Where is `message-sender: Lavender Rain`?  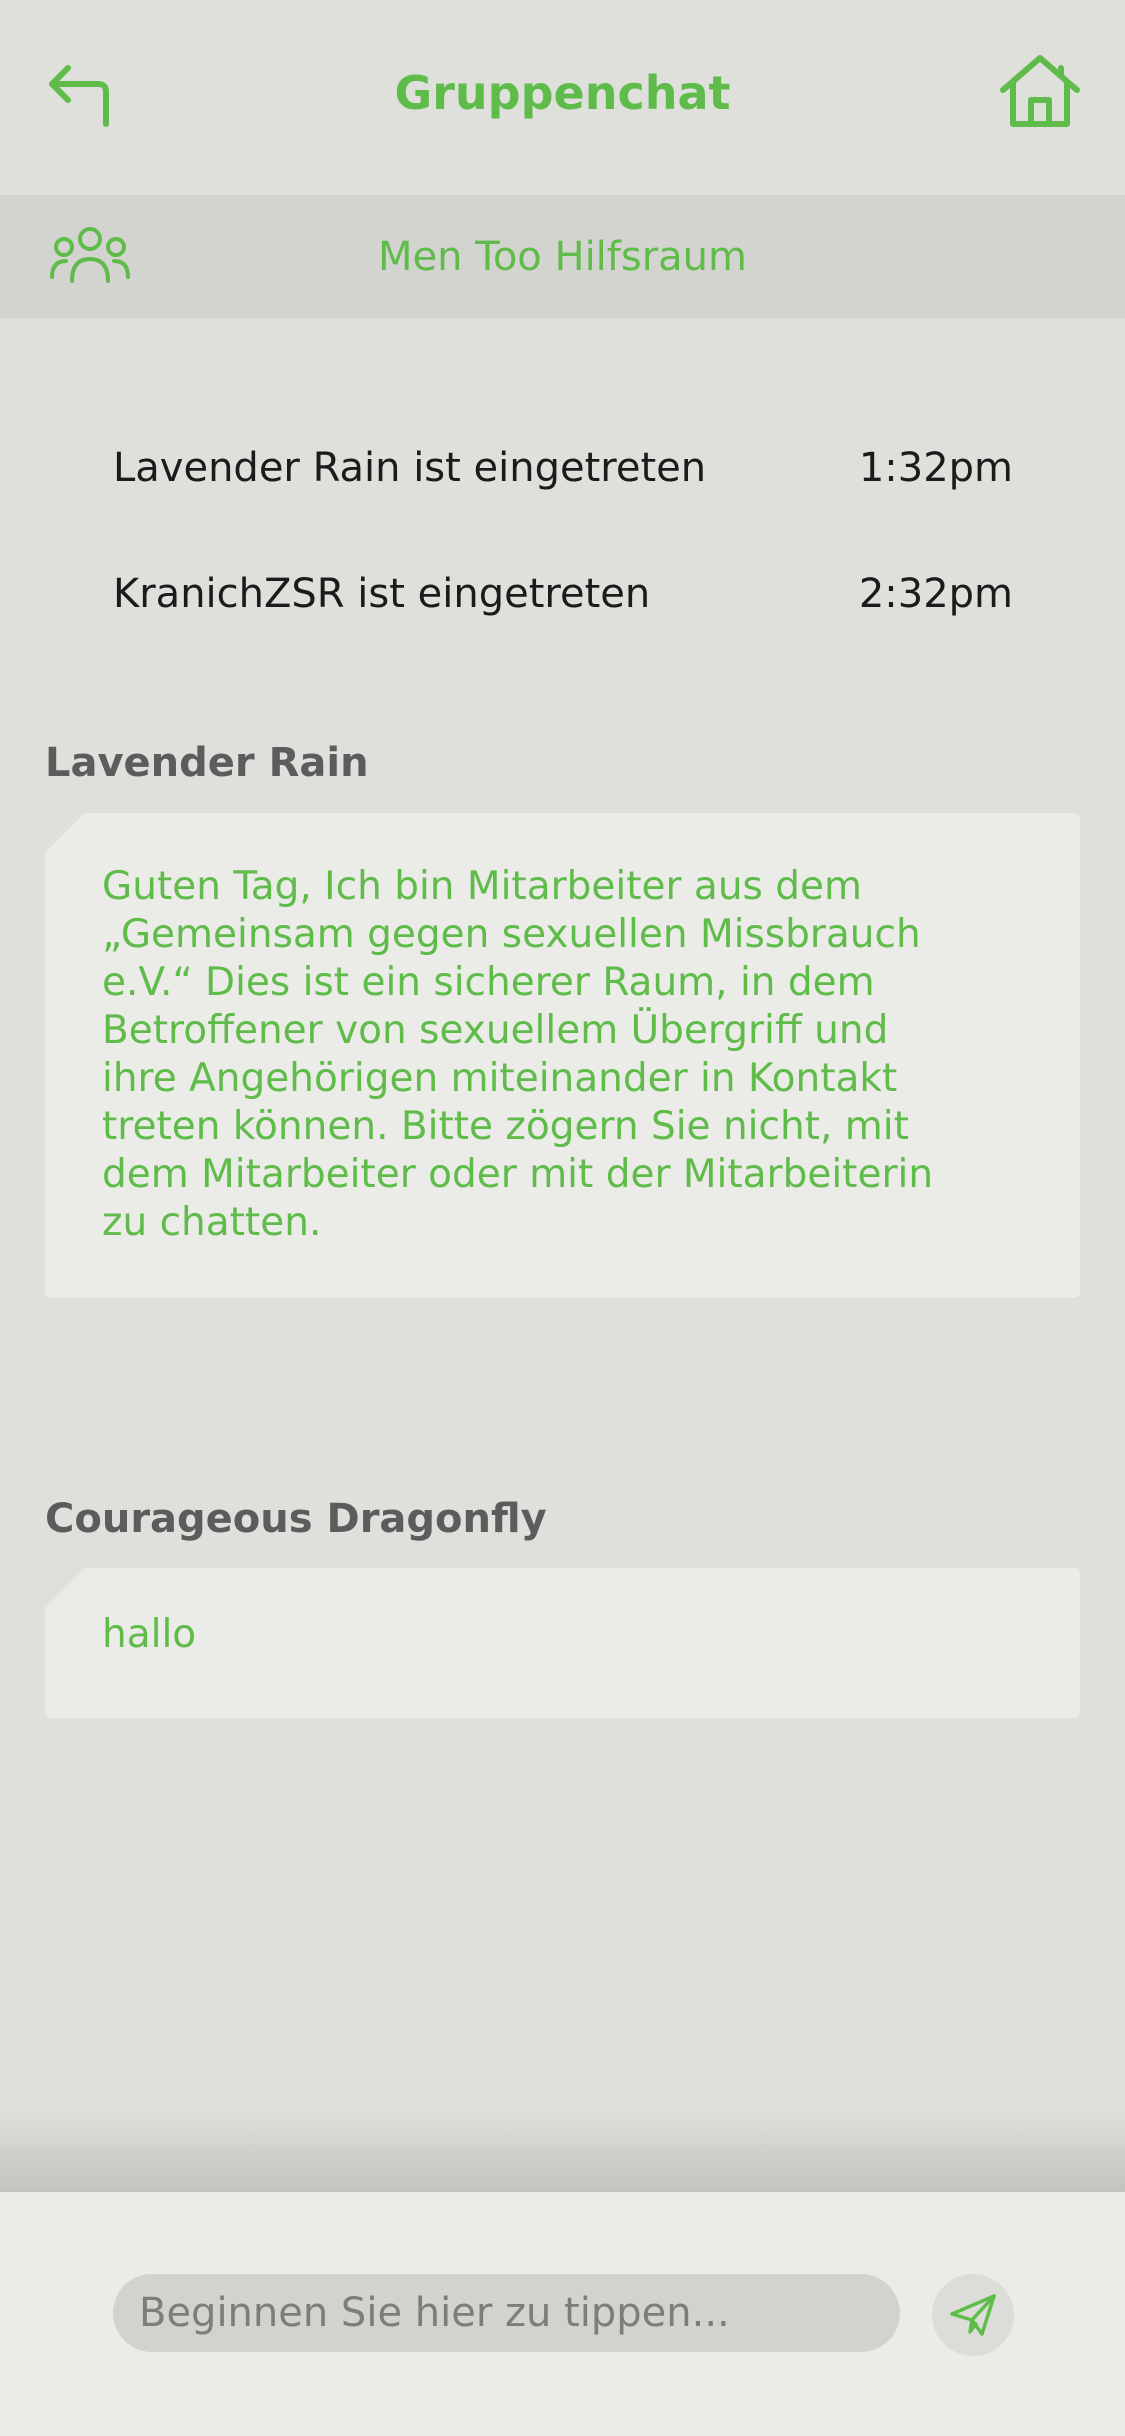
message-sender: Lavender Rain is located at coordinates (207, 763).